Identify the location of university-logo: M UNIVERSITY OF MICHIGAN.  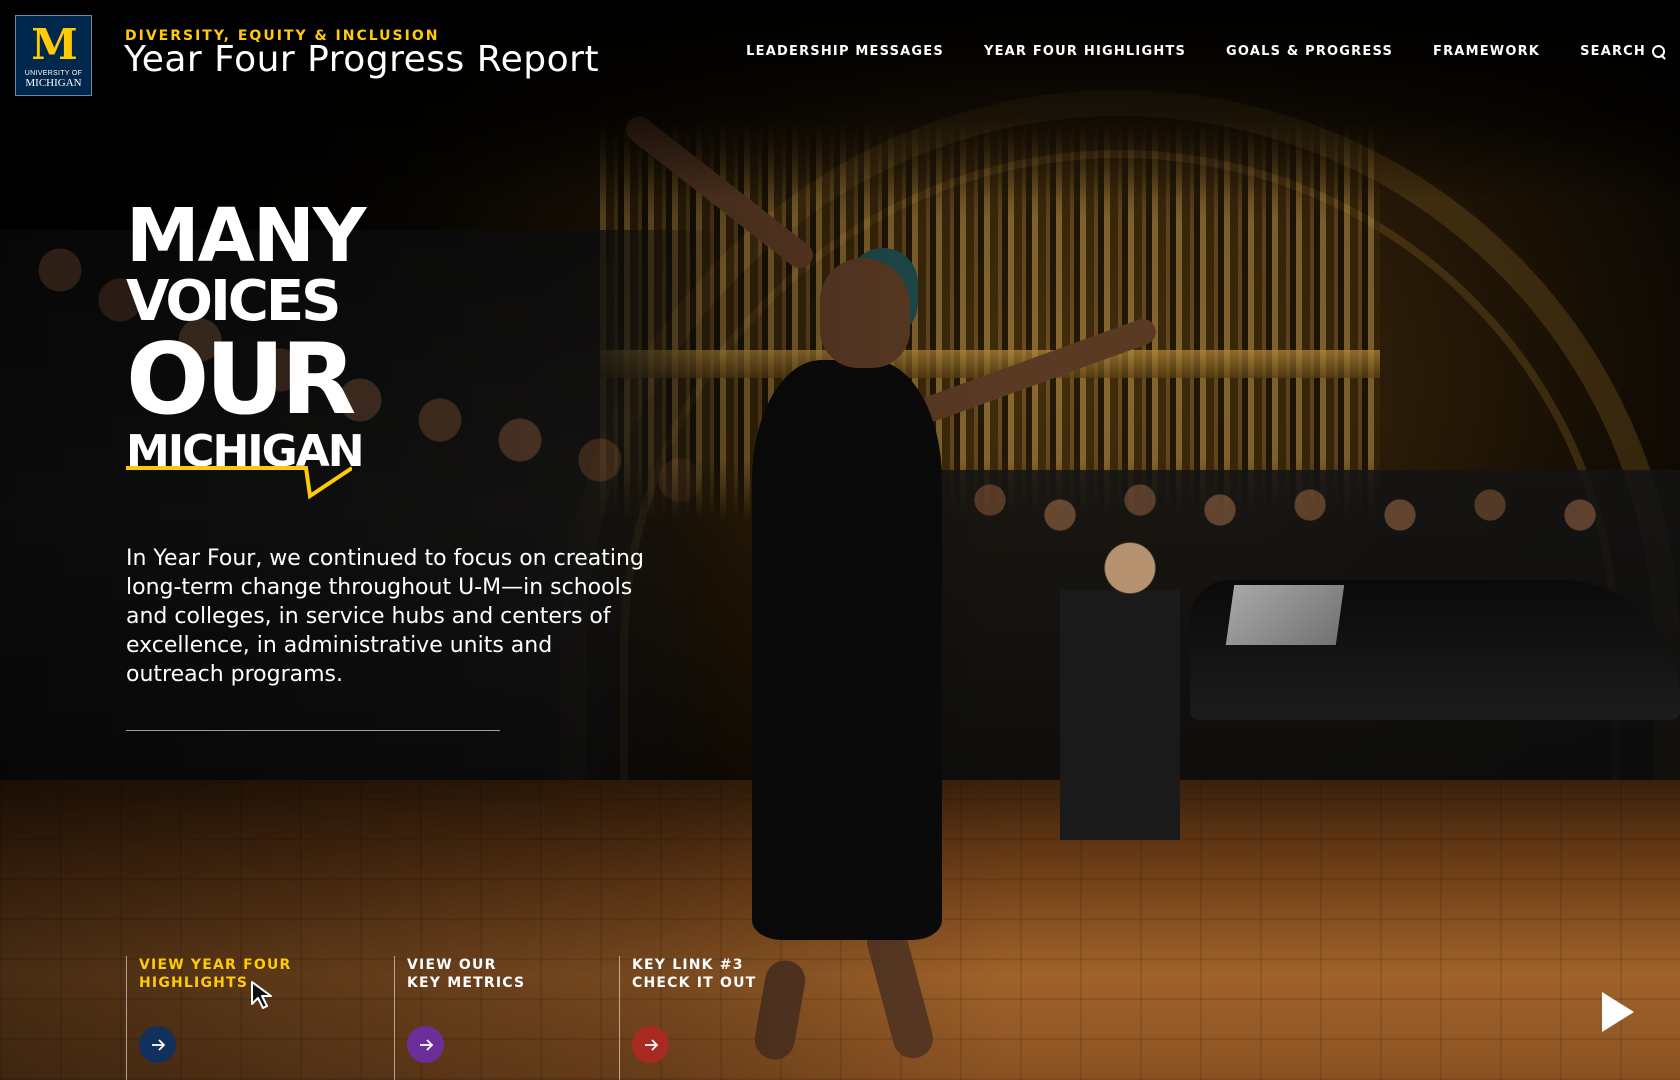
(53, 55).